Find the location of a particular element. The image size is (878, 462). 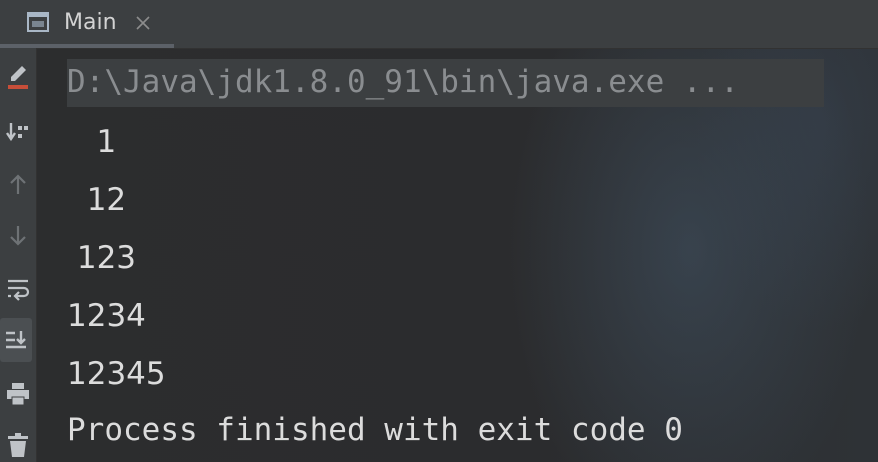

trash-icon is located at coordinates (18, 445).